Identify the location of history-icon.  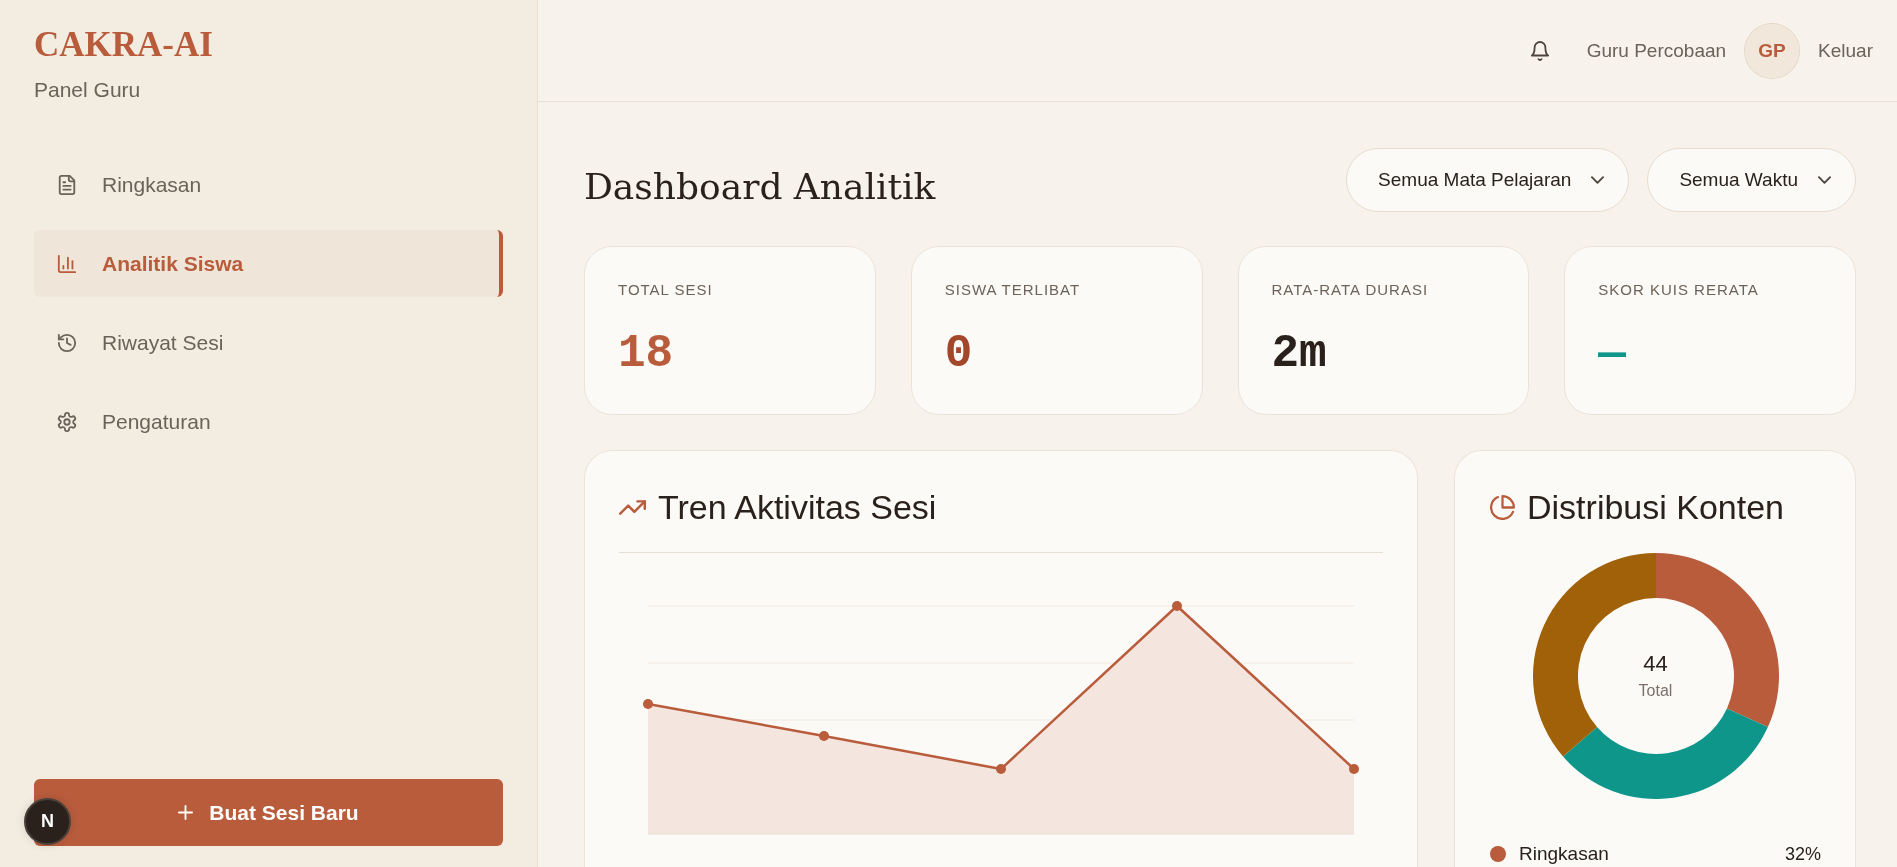
(67, 342).